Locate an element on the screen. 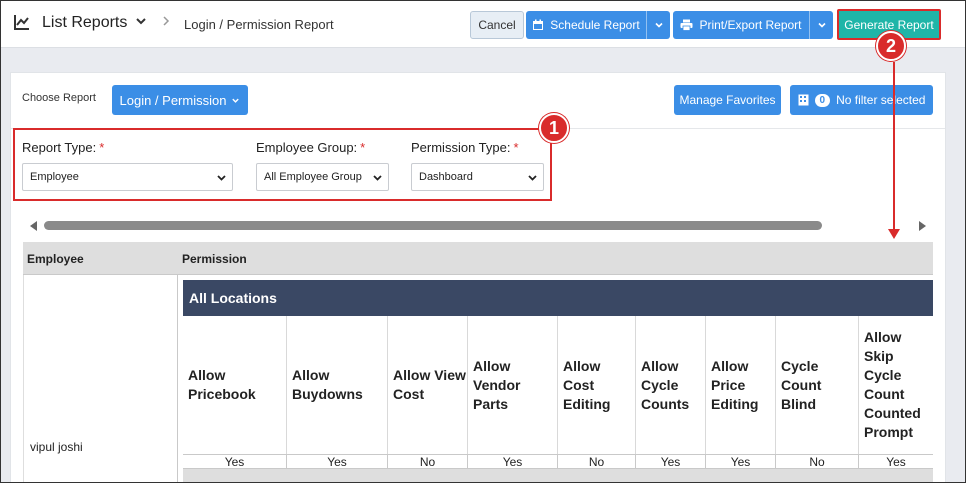  permission-type-label-text: Permission Type: is located at coordinates (461, 147).